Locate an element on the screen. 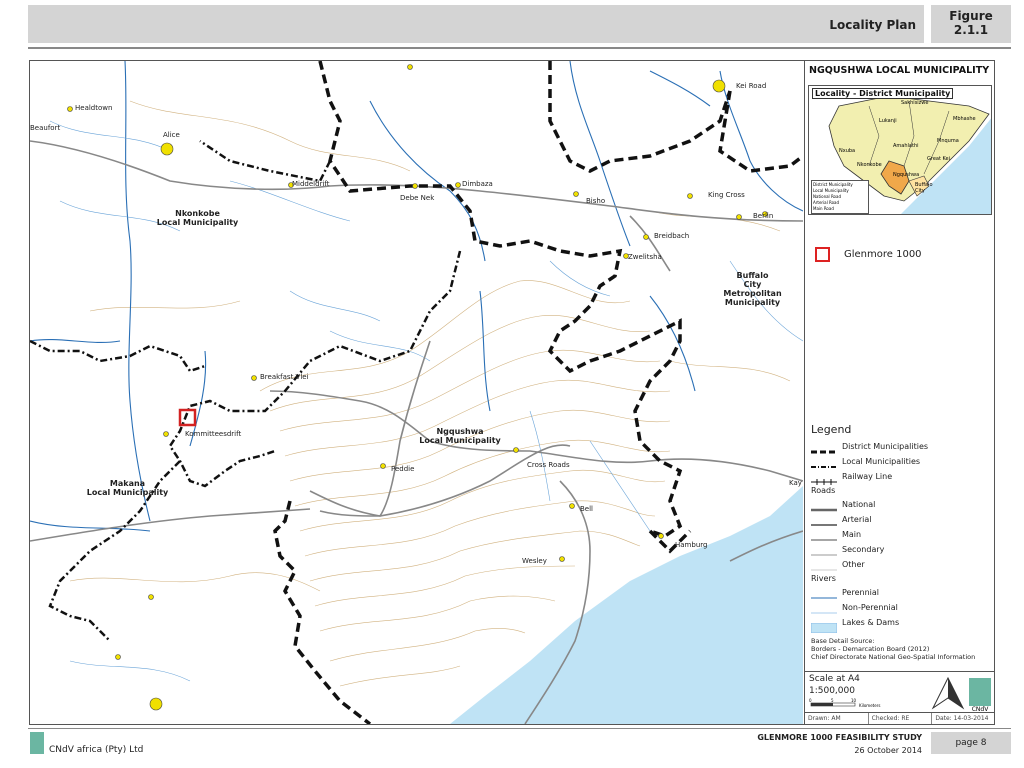 The image size is (1024, 768). municipality-label: Nkonkobe Local Municipality is located at coordinates (197, 218).